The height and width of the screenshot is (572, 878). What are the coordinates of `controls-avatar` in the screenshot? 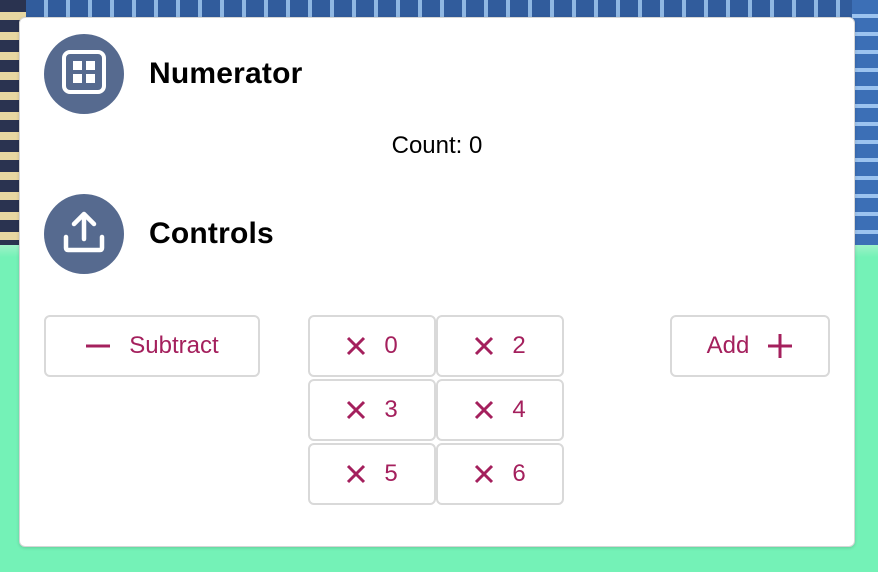 It's located at (84, 234).